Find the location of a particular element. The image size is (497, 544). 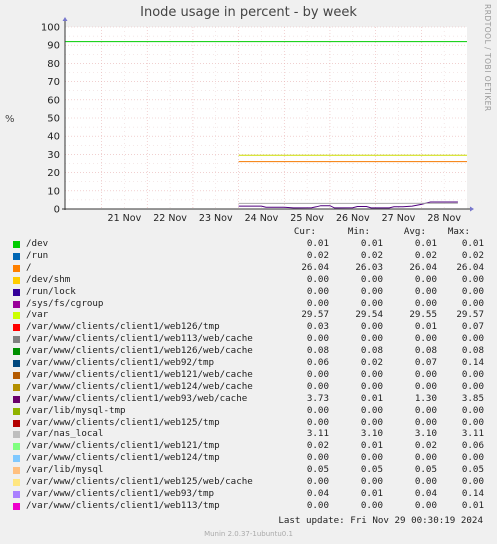

x-tick-label: 21 Nov is located at coordinates (125, 217).